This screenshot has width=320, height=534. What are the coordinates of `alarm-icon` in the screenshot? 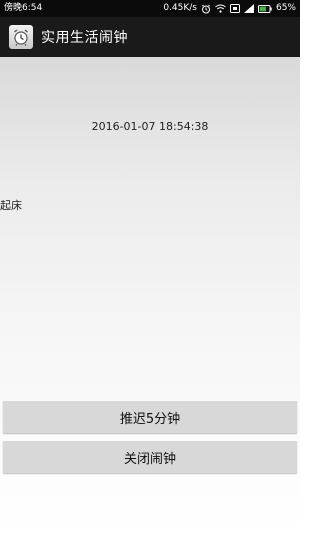 It's located at (206, 9).